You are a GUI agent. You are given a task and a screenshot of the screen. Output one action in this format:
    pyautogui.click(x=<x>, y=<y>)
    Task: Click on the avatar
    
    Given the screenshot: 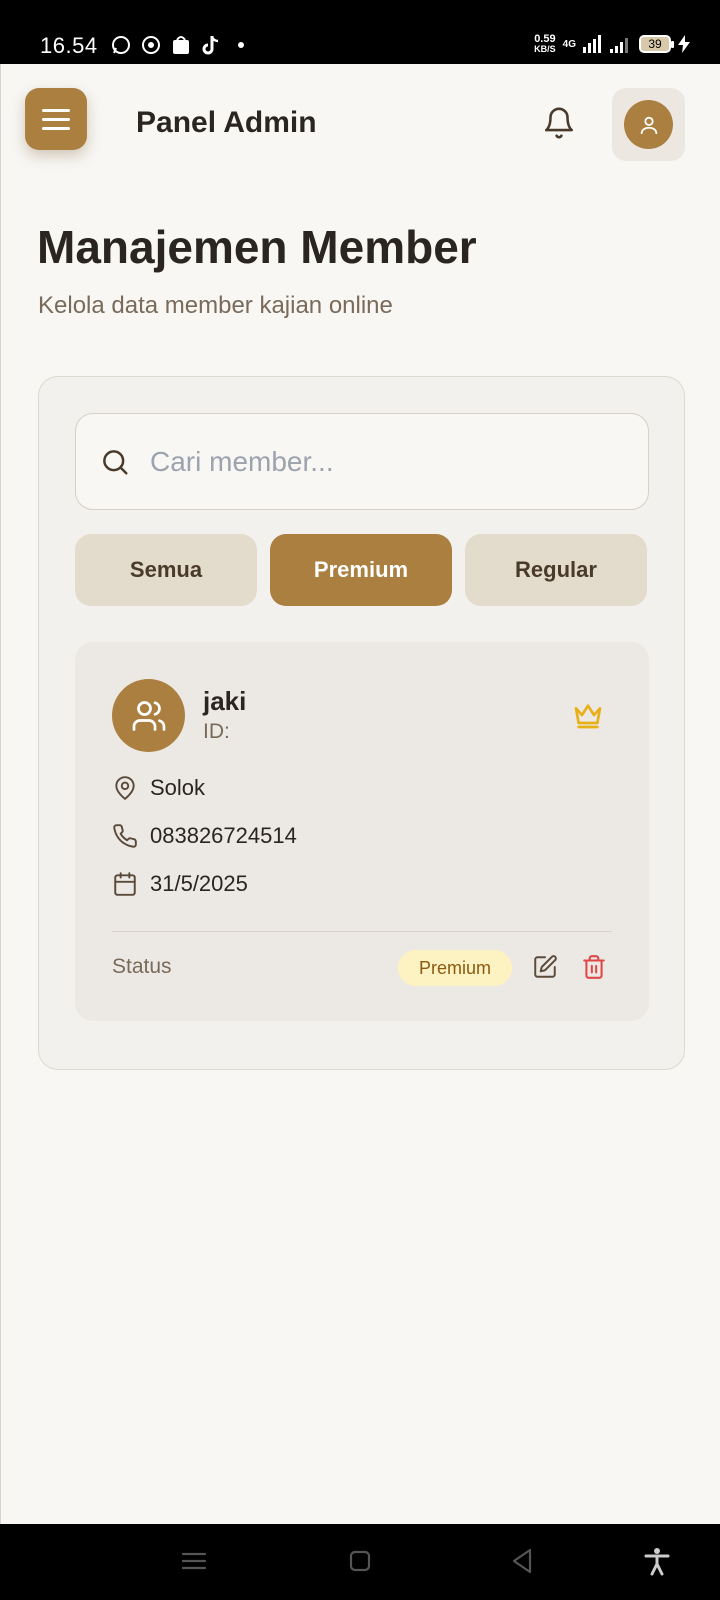 What is the action you would take?
    pyautogui.click(x=648, y=124)
    